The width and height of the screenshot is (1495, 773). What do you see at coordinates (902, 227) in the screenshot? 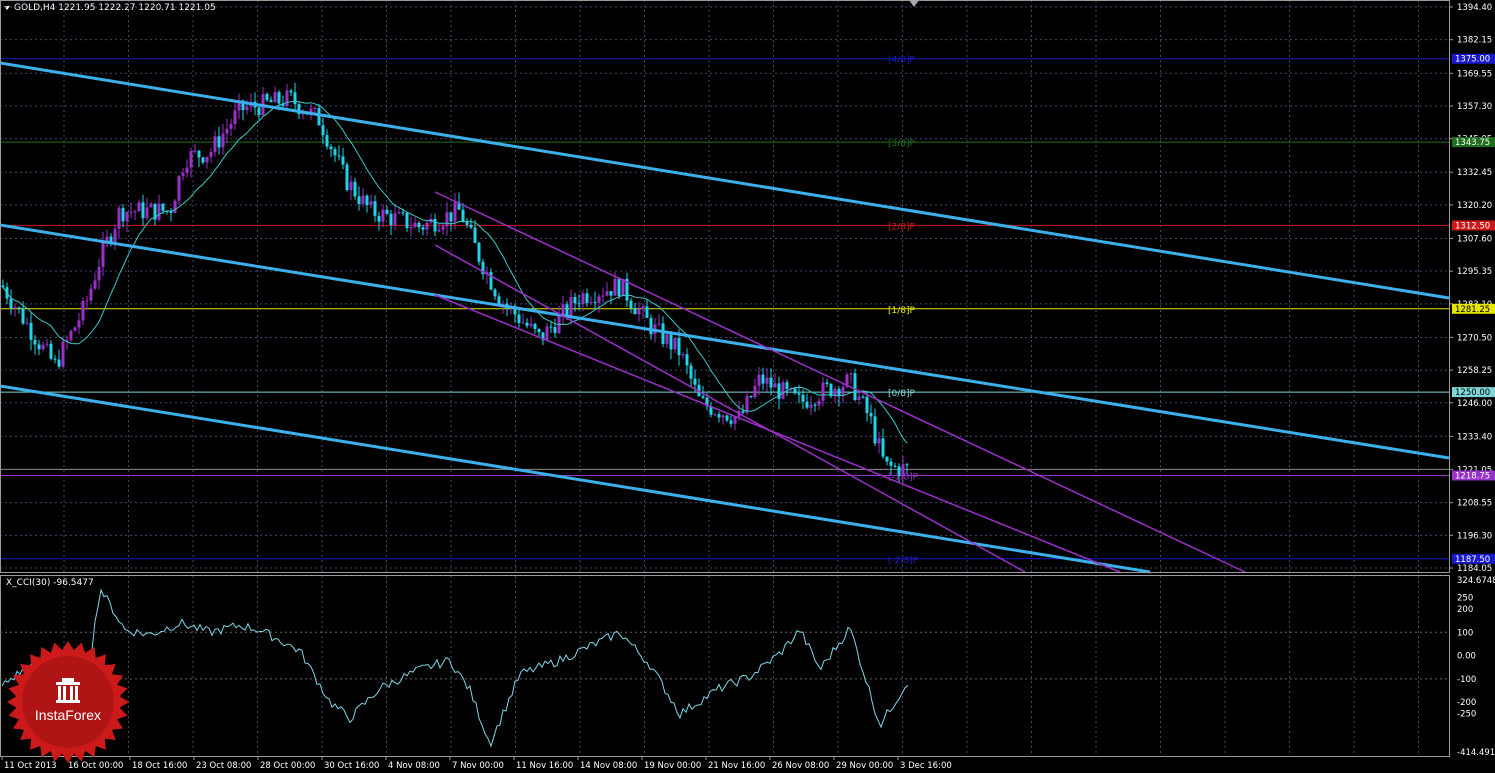
I see `murrey-label: [2/8]P` at bounding box center [902, 227].